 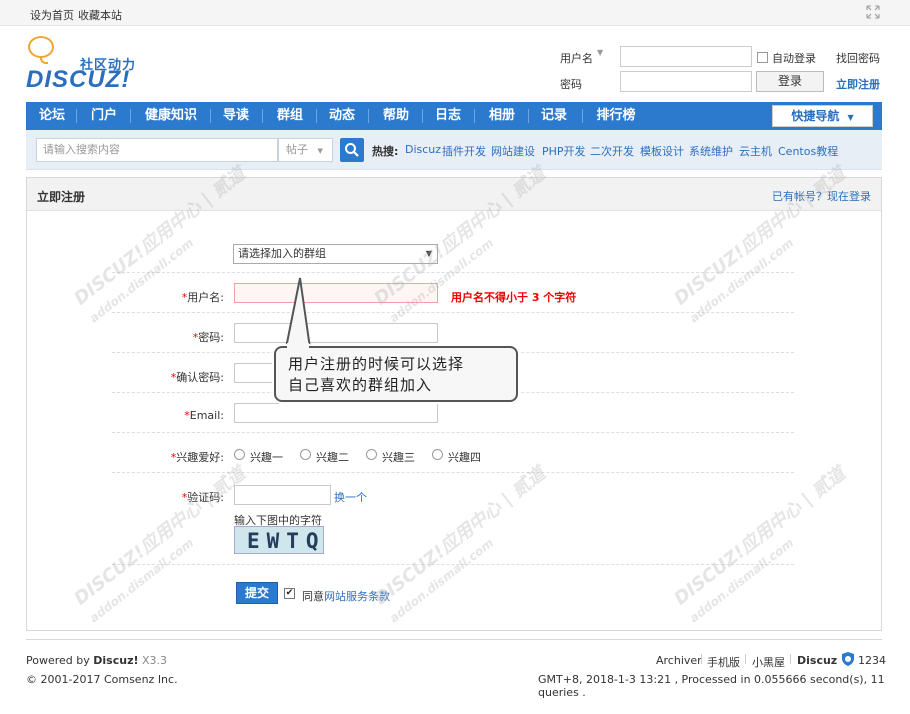 What do you see at coordinates (115, 660) in the screenshot?
I see `discuz-link: Discuz!` at bounding box center [115, 660].